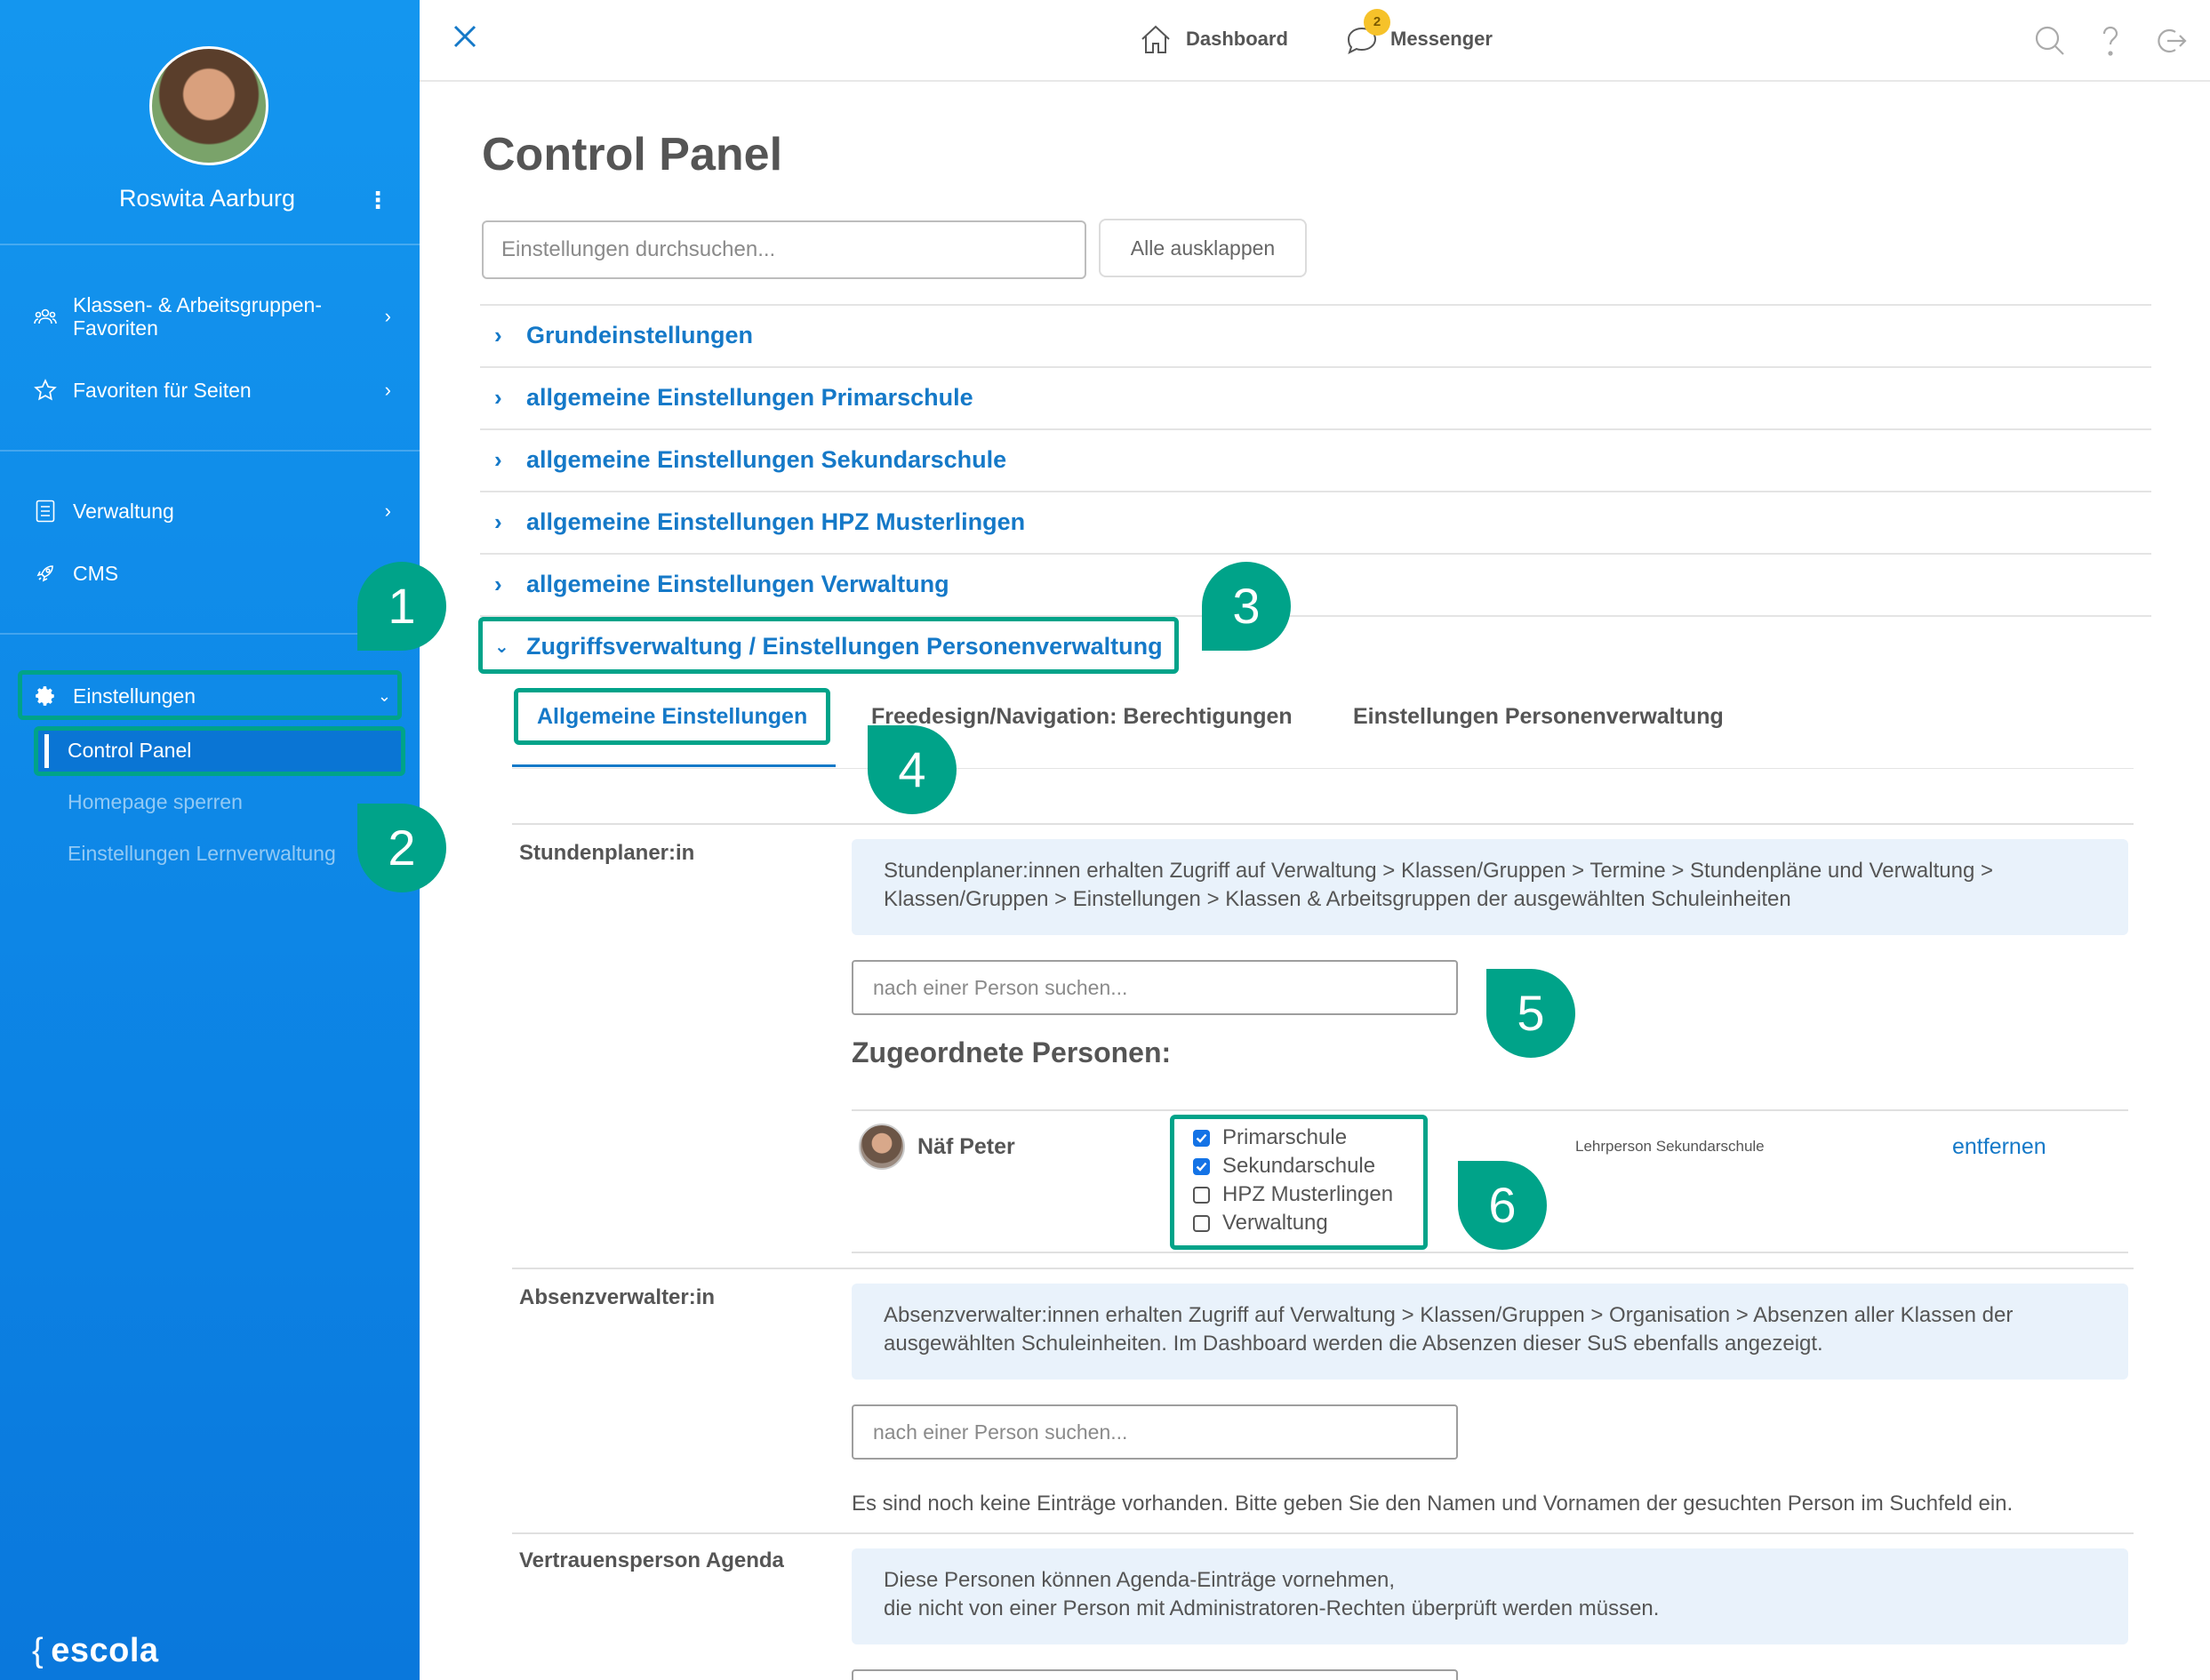 The width and height of the screenshot is (2210, 1680). I want to click on nav-messenger-label: Messenger, so click(1441, 39).